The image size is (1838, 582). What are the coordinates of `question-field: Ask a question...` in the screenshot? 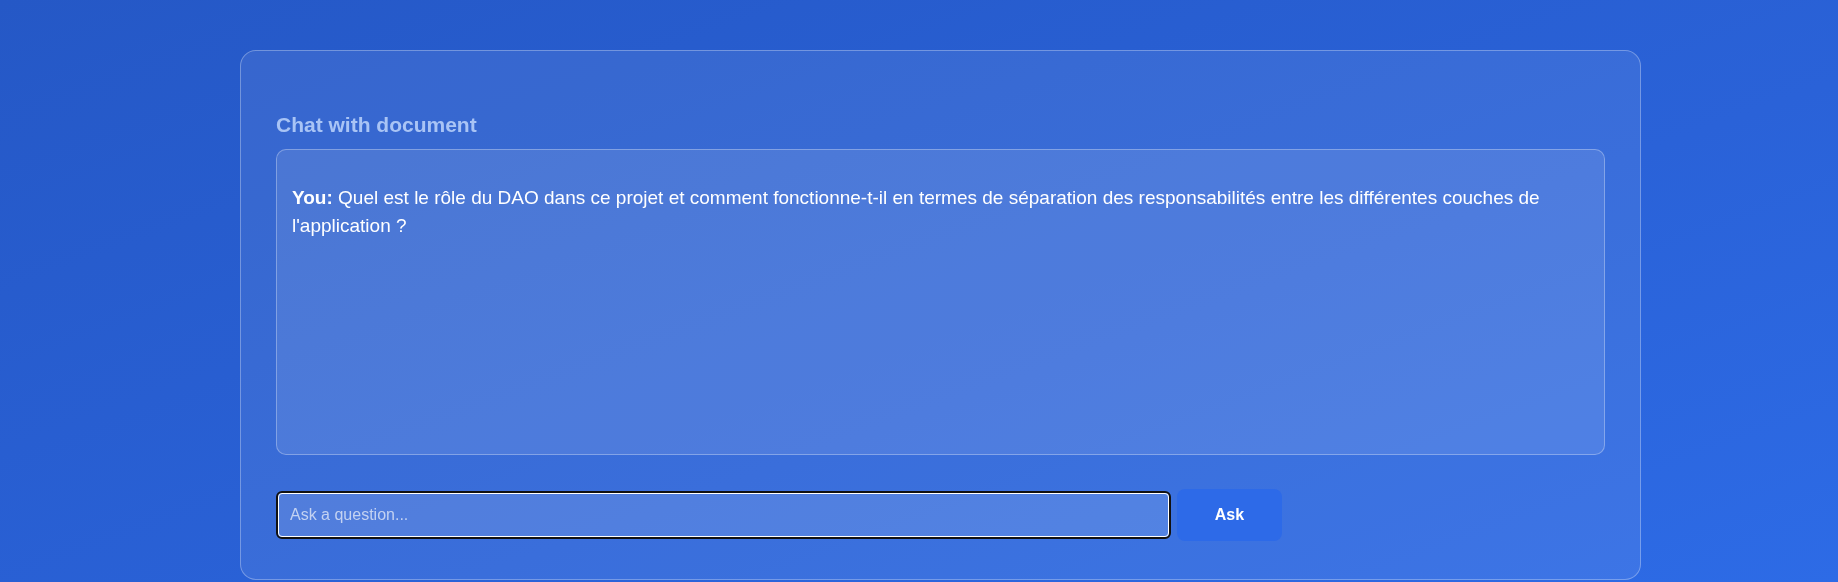 It's located at (723, 515).